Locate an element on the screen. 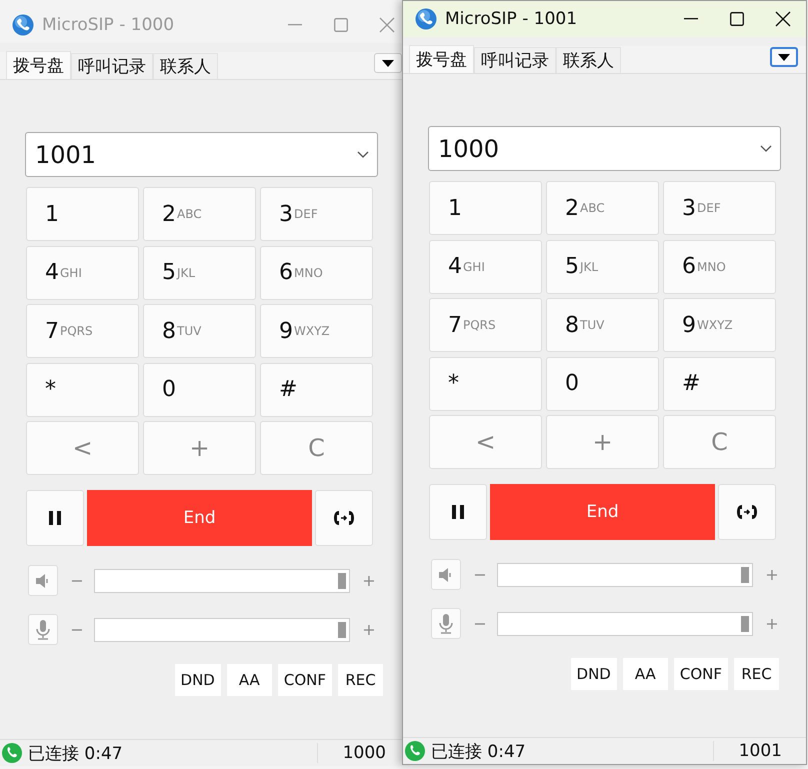 This screenshot has height=769, width=808. window-title: MicroSIP - 1001 is located at coordinates (511, 19).